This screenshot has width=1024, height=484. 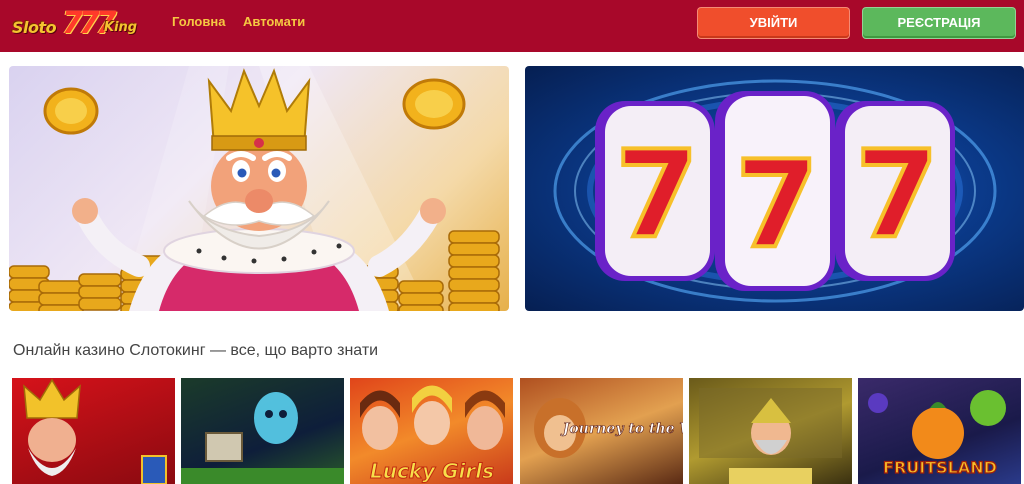 I want to click on game-tile-ghost, so click(x=262, y=431).